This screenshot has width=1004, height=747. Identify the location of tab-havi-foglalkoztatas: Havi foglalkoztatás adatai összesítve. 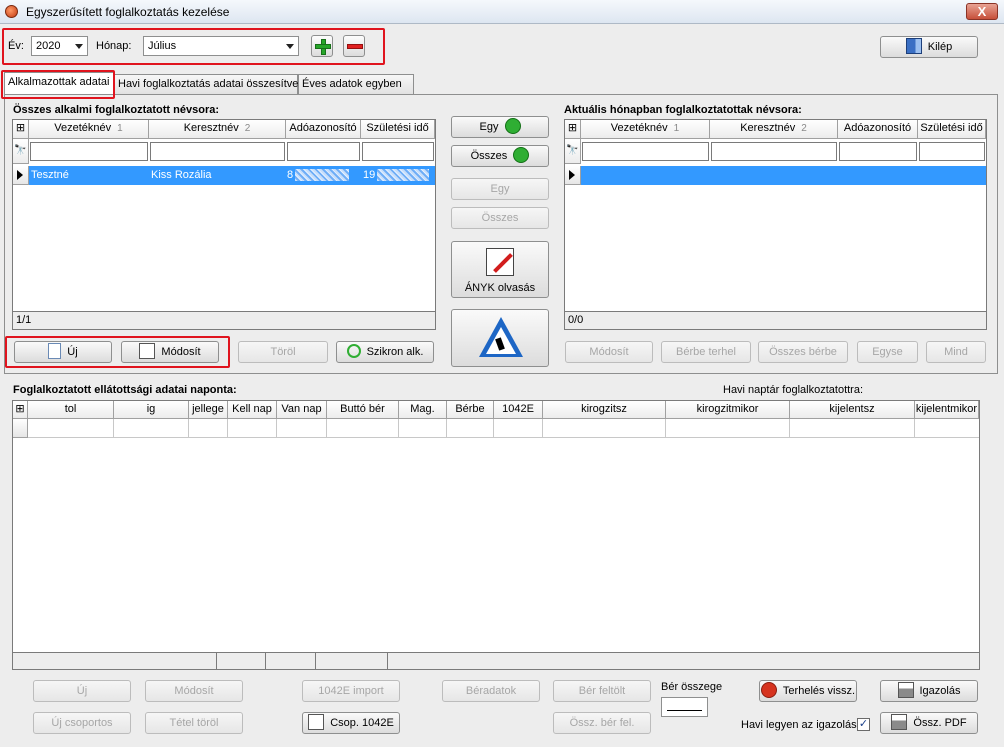
(206, 84).